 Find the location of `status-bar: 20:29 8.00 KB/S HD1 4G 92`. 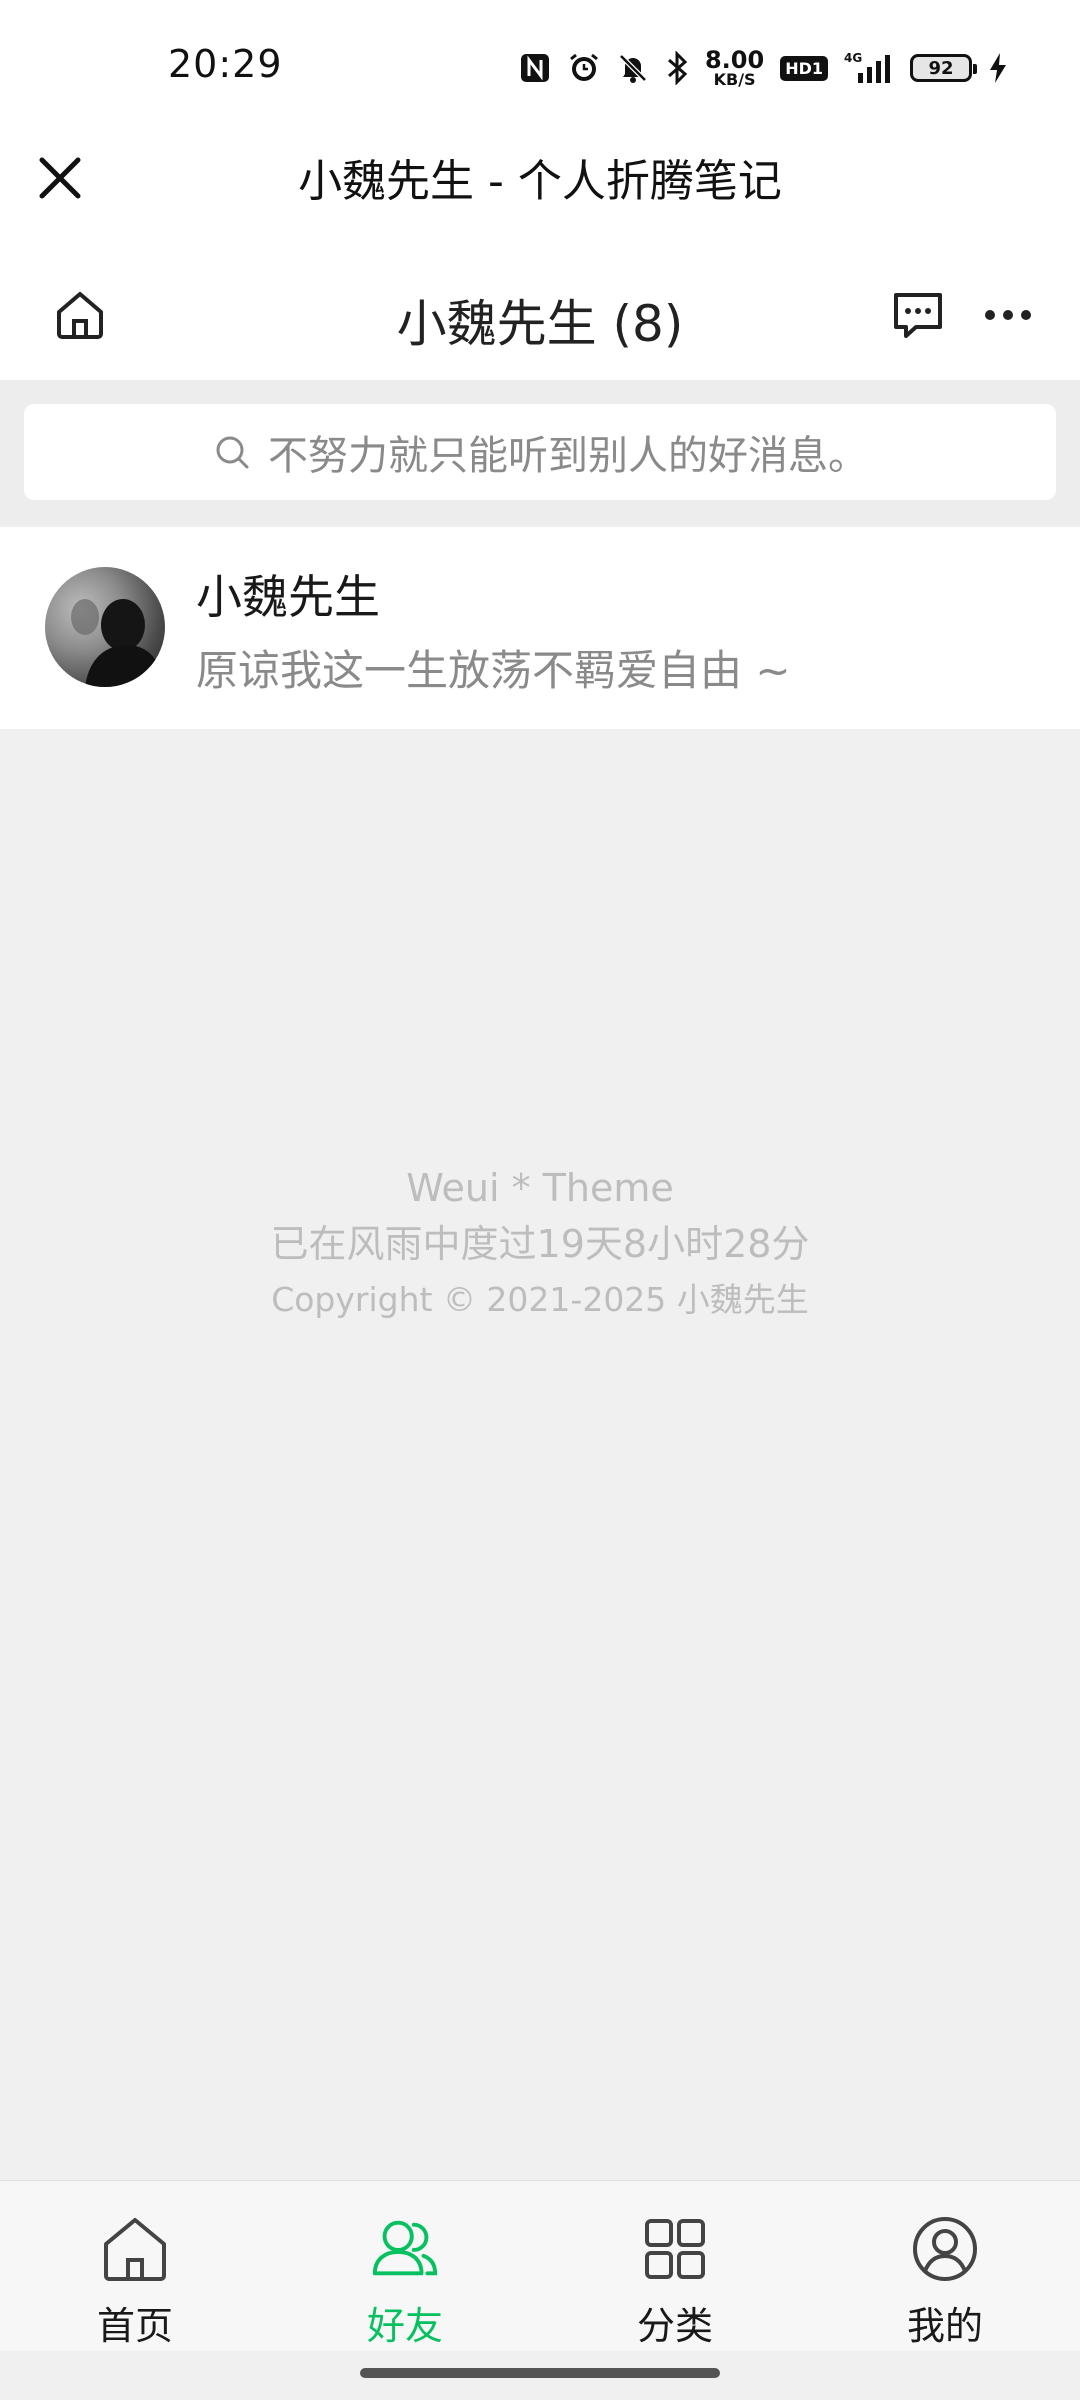

status-bar: 20:29 8.00 KB/S HD1 4G 92 is located at coordinates (540, 65).